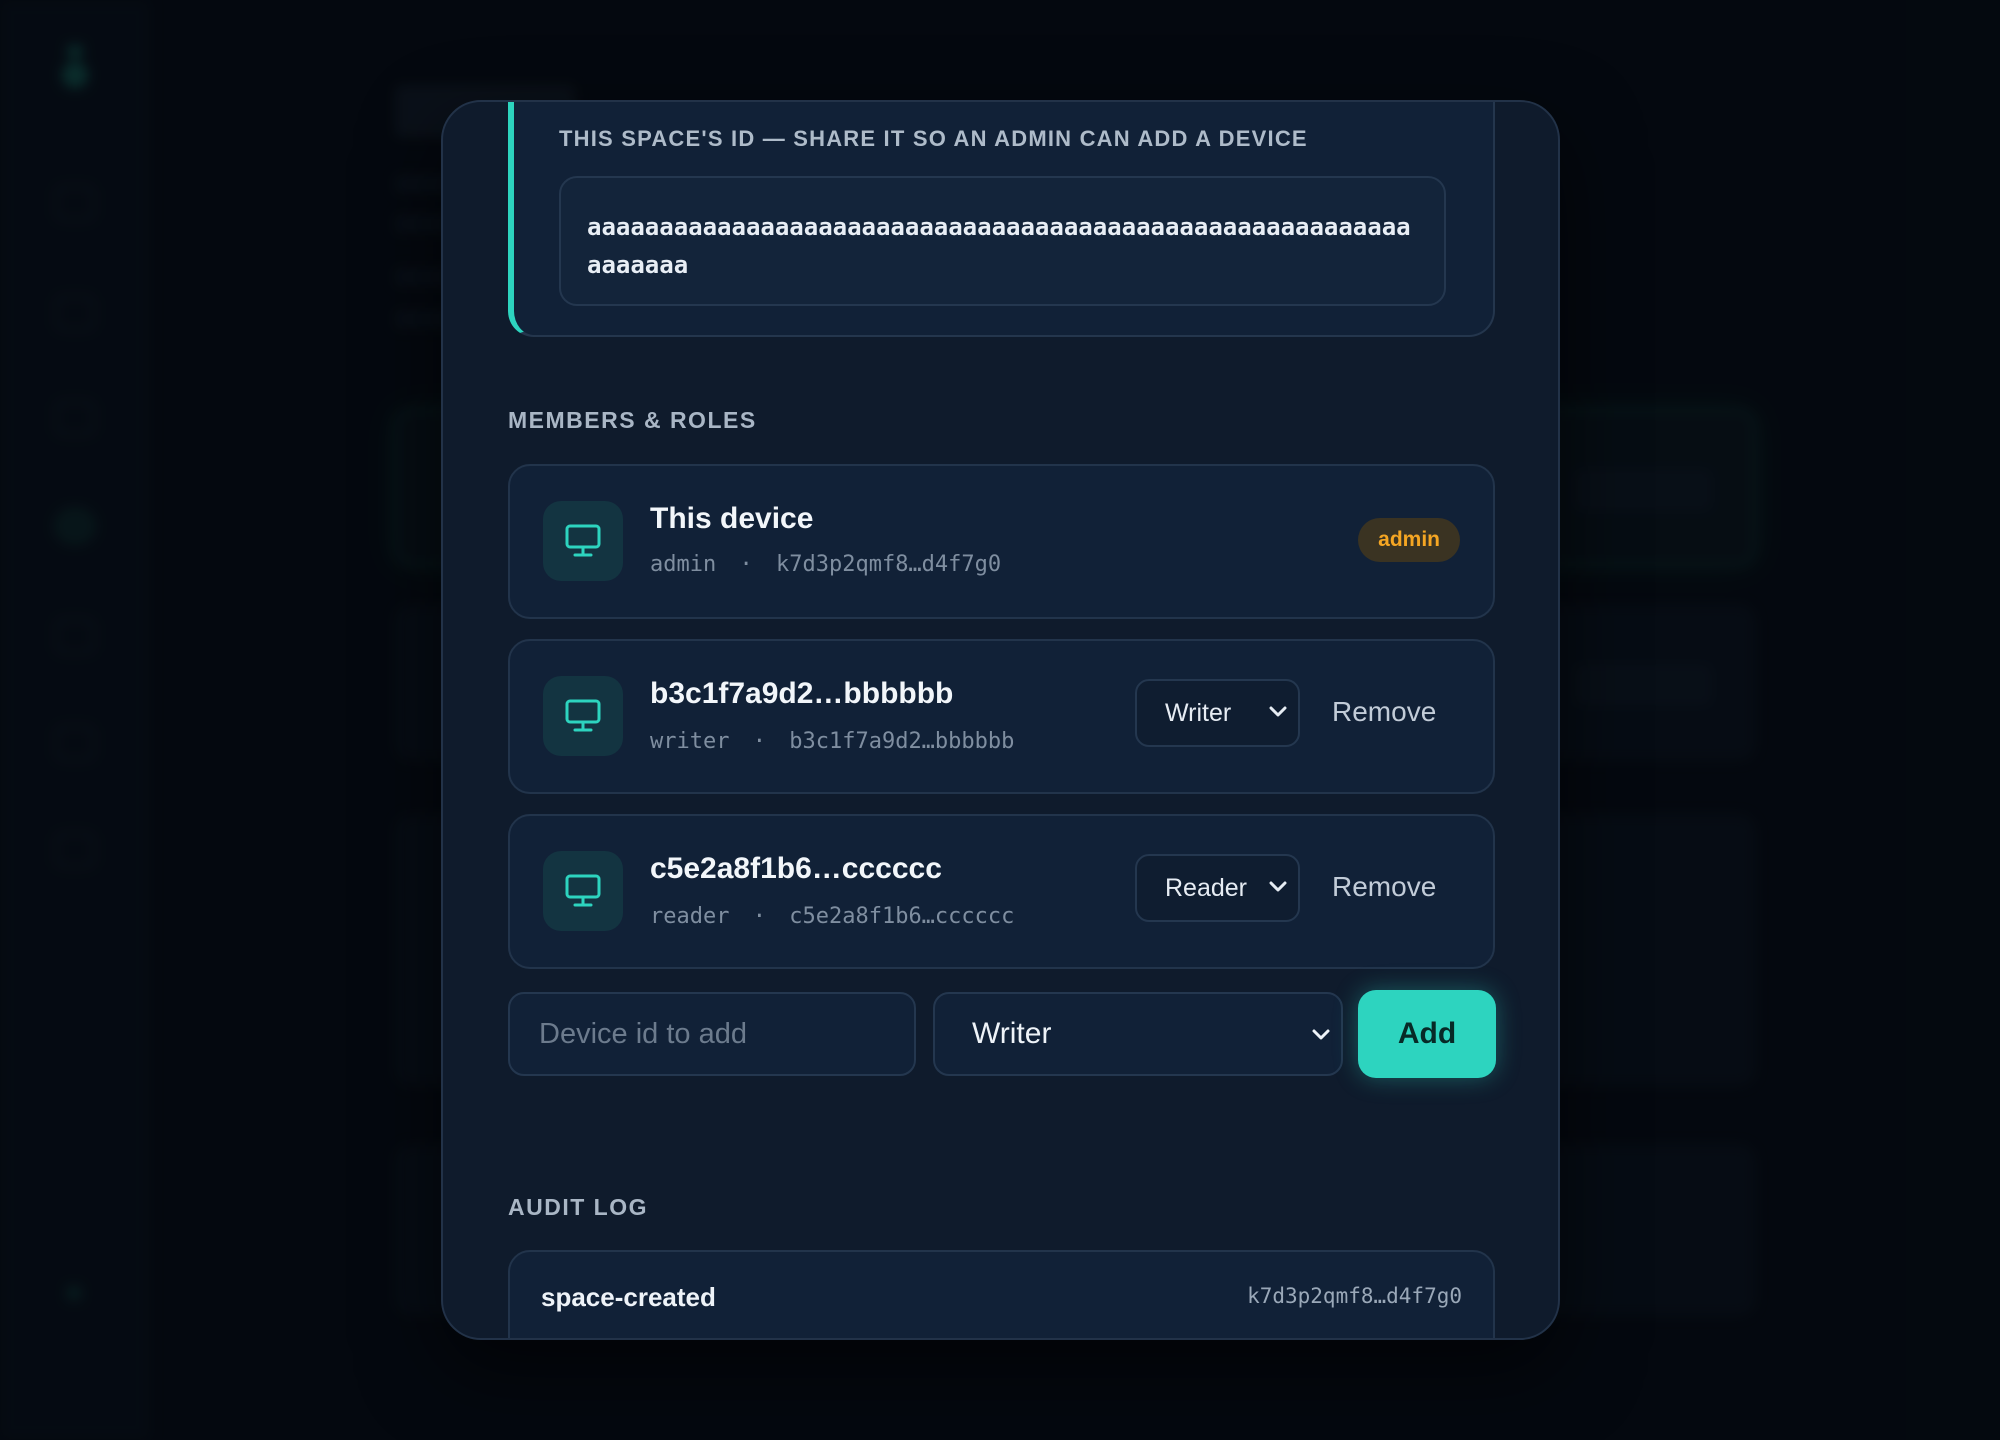 Image resolution: width=2000 pixels, height=1440 pixels. Describe the element at coordinates (1001, 1294) in the screenshot. I see `audit-entry: space-created k7d3p2qmf8…d4f7g0` at that location.